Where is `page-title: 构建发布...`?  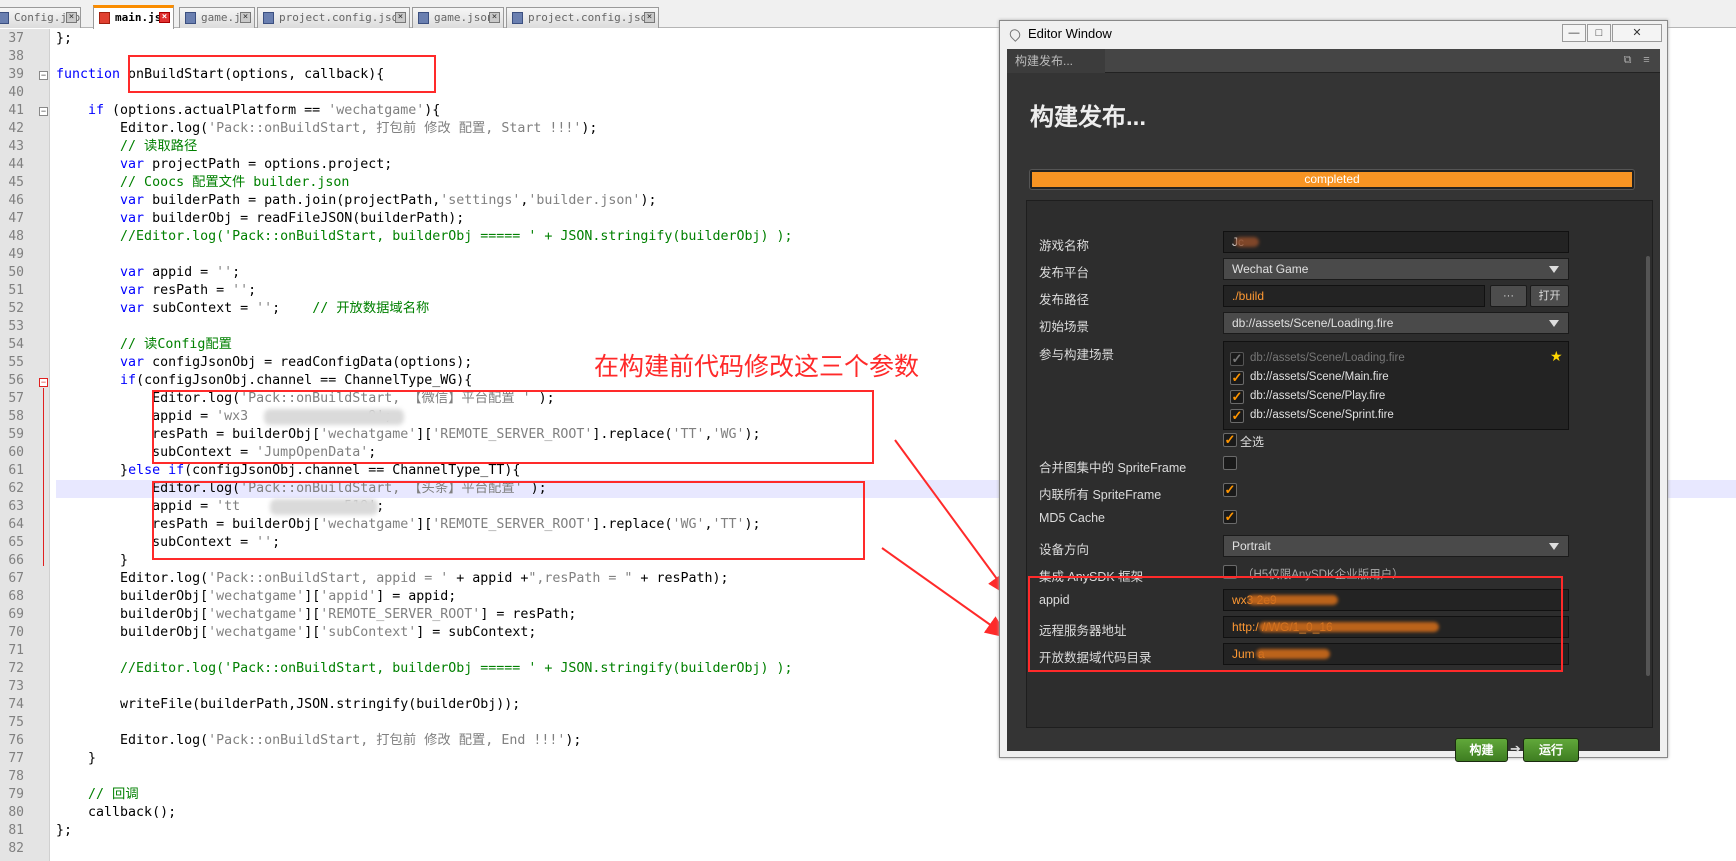 page-title: 构建发布... is located at coordinates (1088, 117).